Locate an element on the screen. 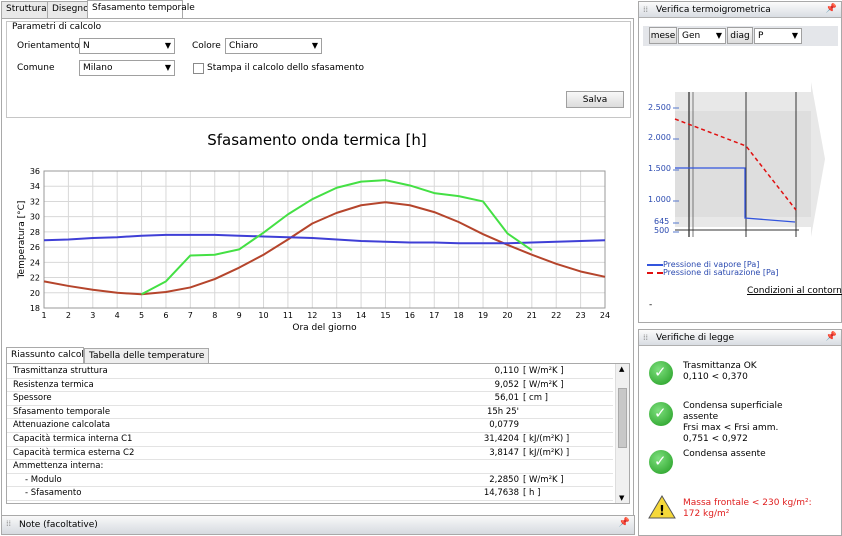  table-row: Attenuazione calcolata 0,0779 is located at coordinates (310, 426).